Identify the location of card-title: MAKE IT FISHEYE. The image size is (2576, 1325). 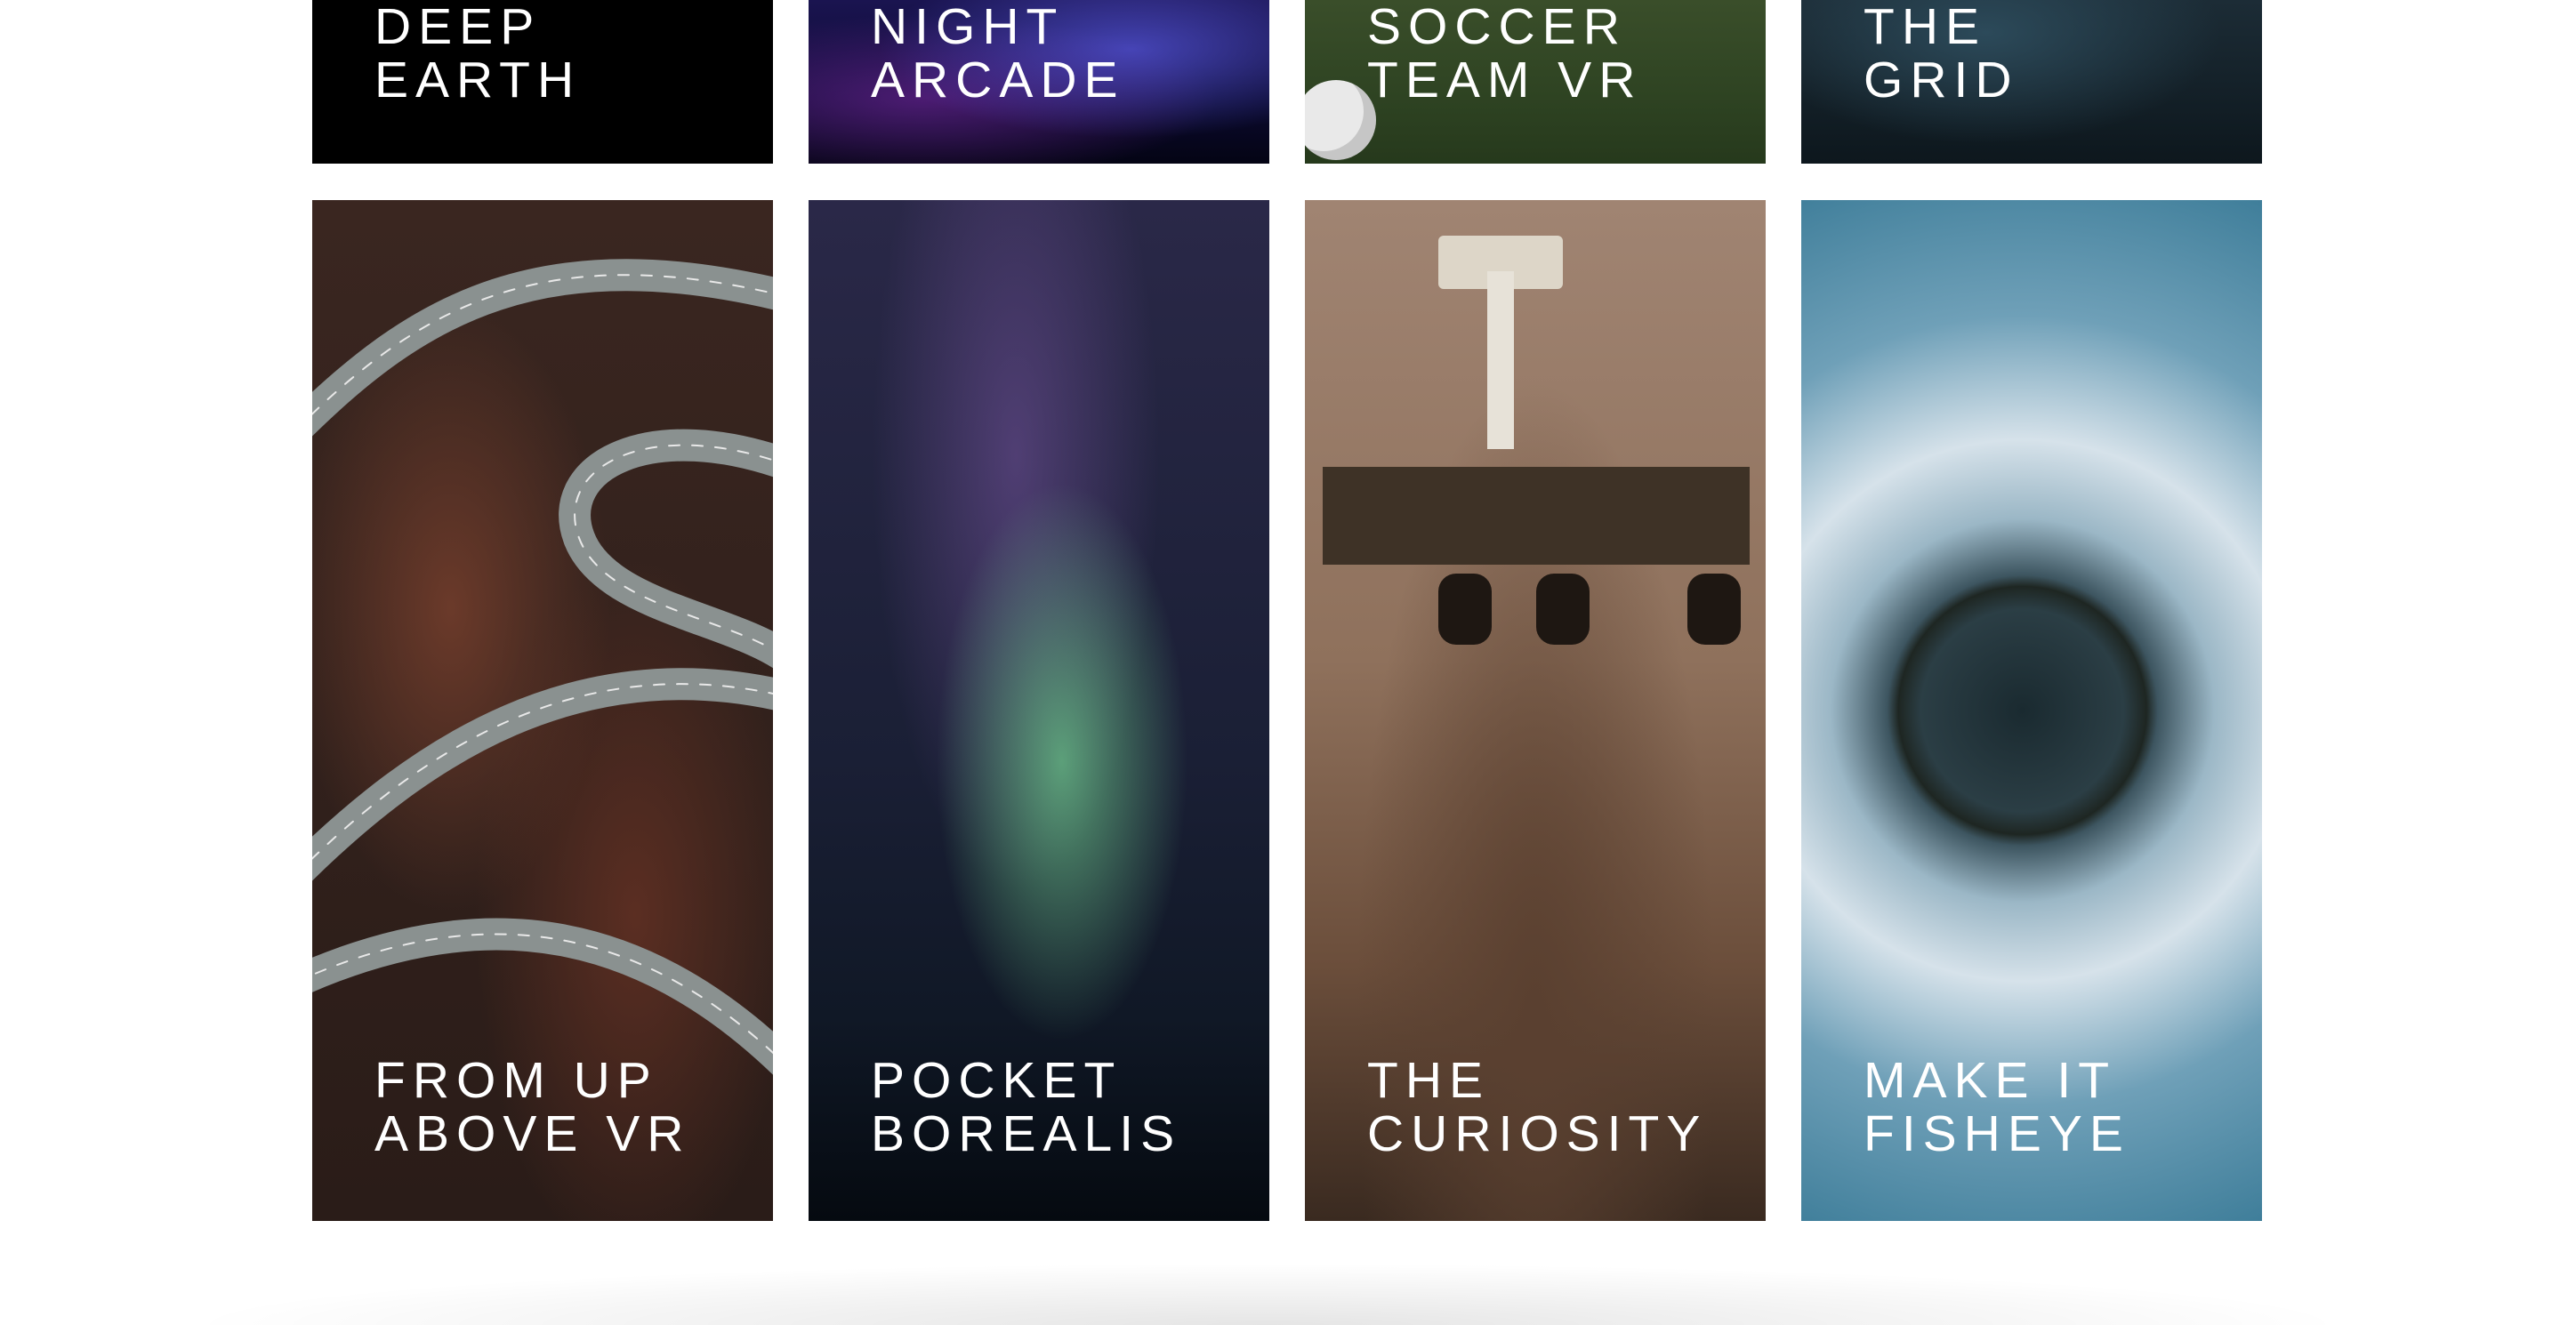
(1997, 1107).